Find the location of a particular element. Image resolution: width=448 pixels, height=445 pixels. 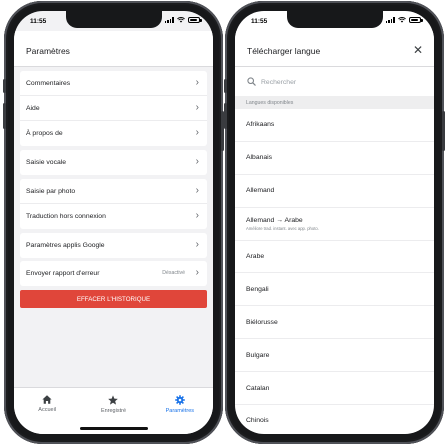

tab-settings: Paramètres is located at coordinates (180, 414).